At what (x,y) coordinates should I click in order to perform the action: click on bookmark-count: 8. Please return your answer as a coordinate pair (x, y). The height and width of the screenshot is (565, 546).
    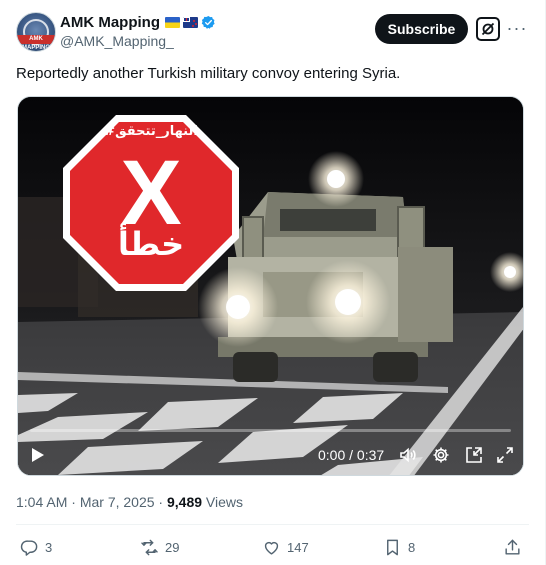
    Looking at the image, I should click on (412, 547).